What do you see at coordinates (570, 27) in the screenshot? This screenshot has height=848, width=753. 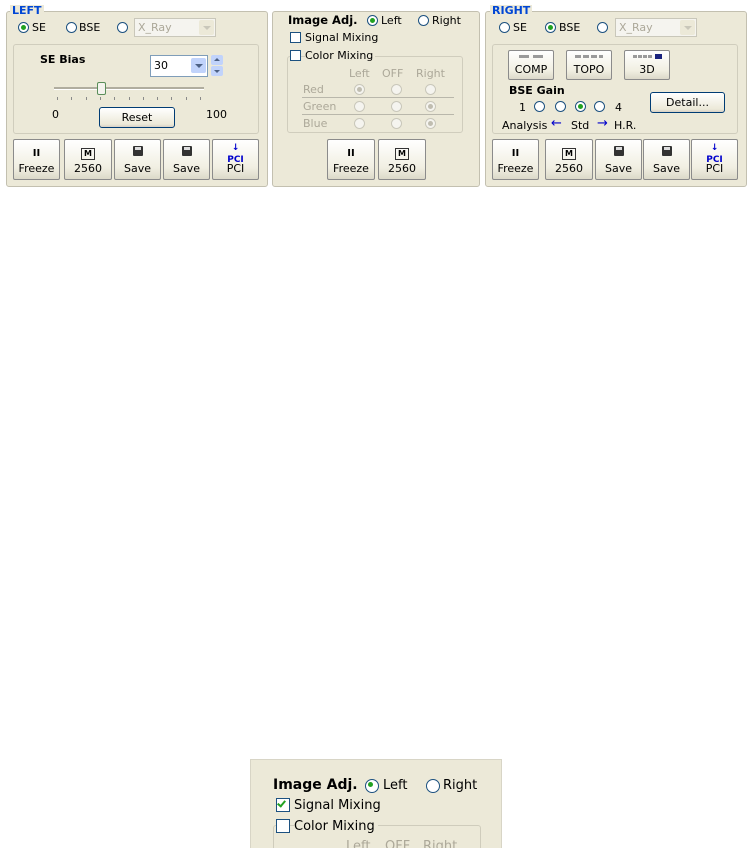 I see `right-bse-label: BSE` at bounding box center [570, 27].